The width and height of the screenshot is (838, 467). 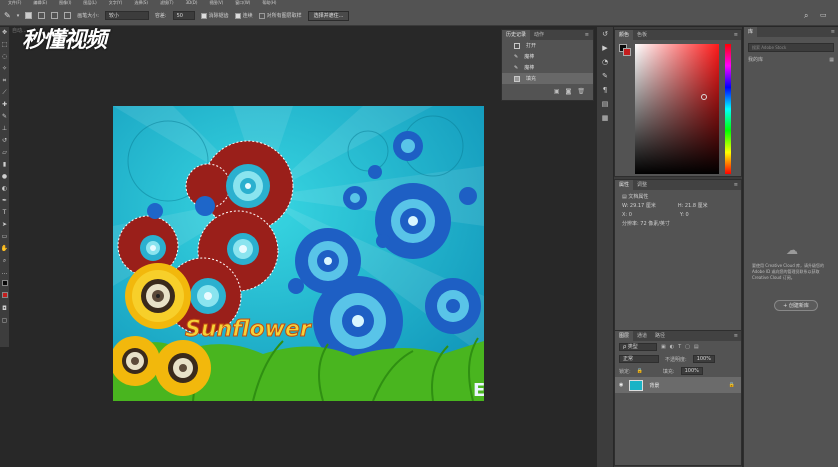 I want to click on tab-color: 颜色, so click(x=624, y=35).